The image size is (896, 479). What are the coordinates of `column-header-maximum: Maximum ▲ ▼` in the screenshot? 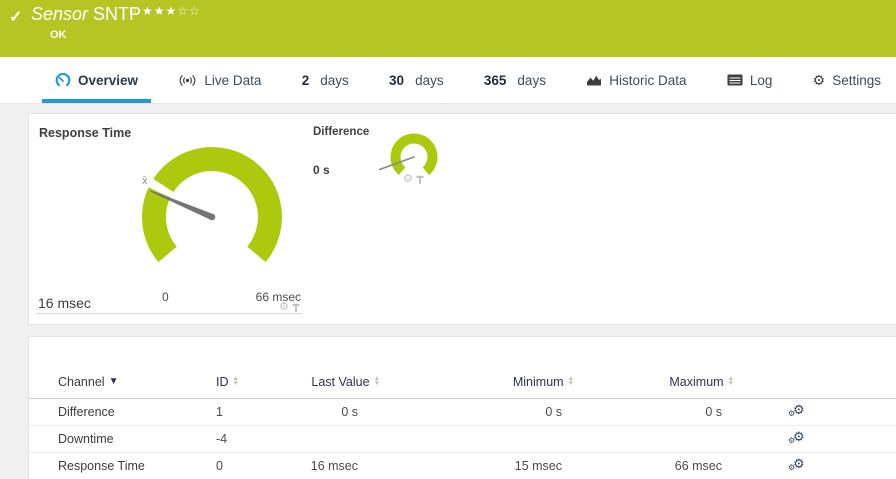 It's located at (701, 382).